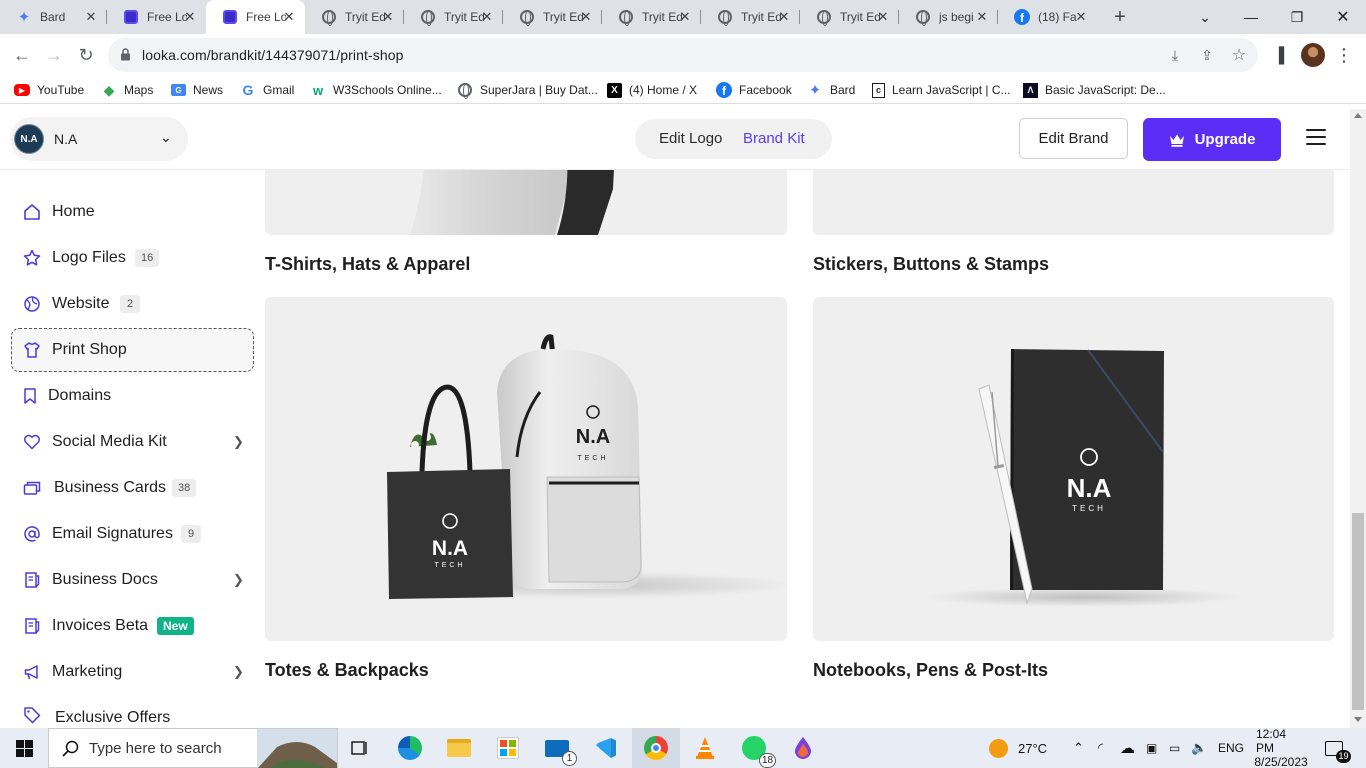 This screenshot has height=768, width=1366. Describe the element at coordinates (1212, 139) in the screenshot. I see `upgrade-button: Upgrade` at that location.